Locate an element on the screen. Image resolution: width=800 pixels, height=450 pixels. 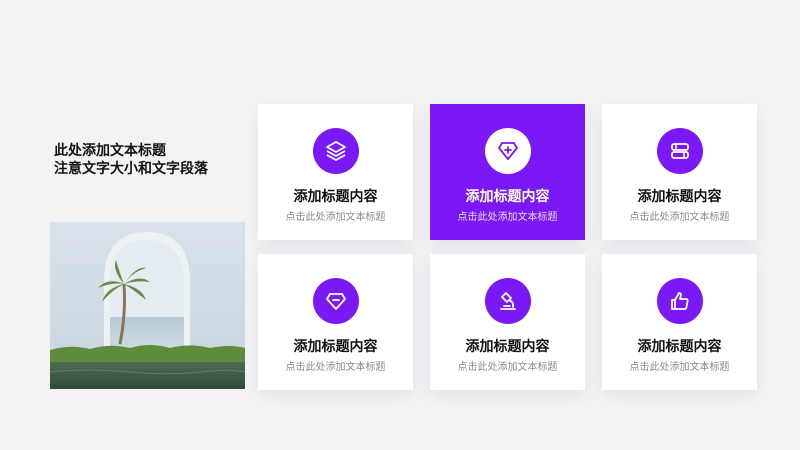
feature-card-5: 添加标题内容 点击此处添加文本标题 is located at coordinates (507, 322).